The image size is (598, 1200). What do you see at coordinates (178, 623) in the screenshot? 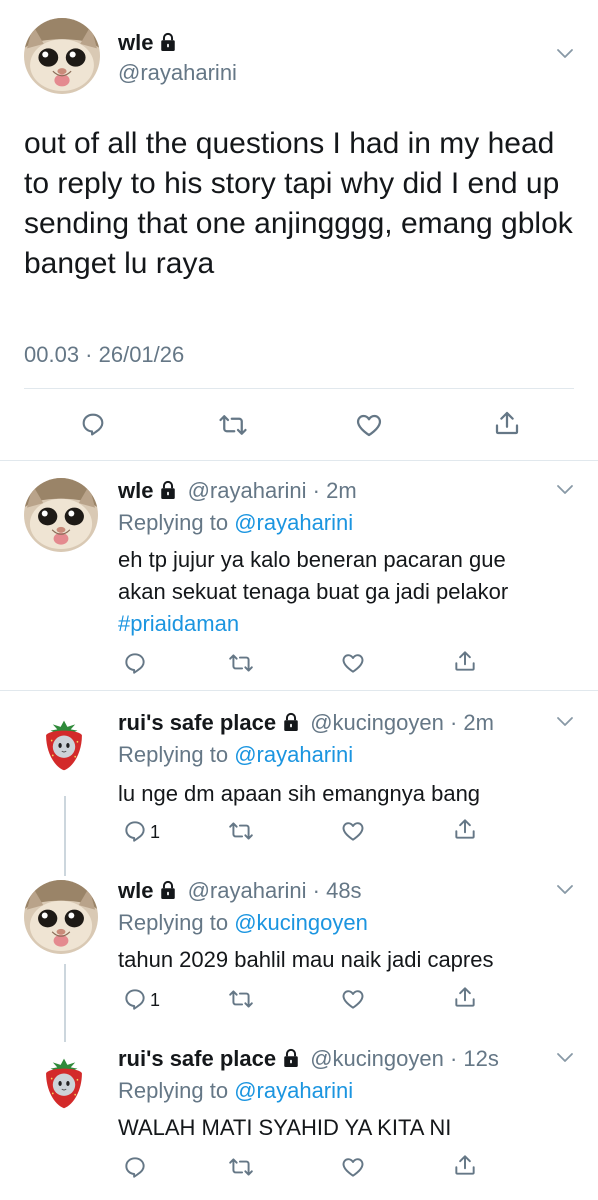
I see `hashtag-link: #priaidaman` at bounding box center [178, 623].